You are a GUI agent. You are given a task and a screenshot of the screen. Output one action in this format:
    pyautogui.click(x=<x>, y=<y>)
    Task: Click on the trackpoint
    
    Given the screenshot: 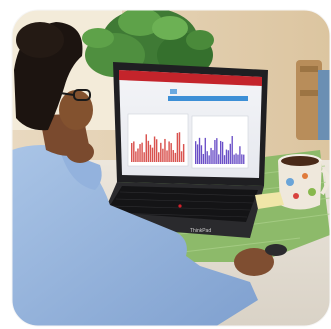 What is the action you would take?
    pyautogui.click(x=180, y=206)
    